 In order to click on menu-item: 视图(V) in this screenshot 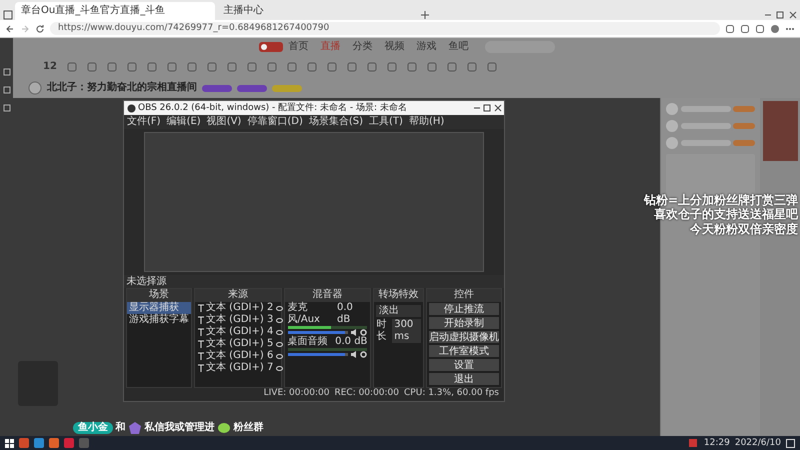, I will do `click(224, 122)`.